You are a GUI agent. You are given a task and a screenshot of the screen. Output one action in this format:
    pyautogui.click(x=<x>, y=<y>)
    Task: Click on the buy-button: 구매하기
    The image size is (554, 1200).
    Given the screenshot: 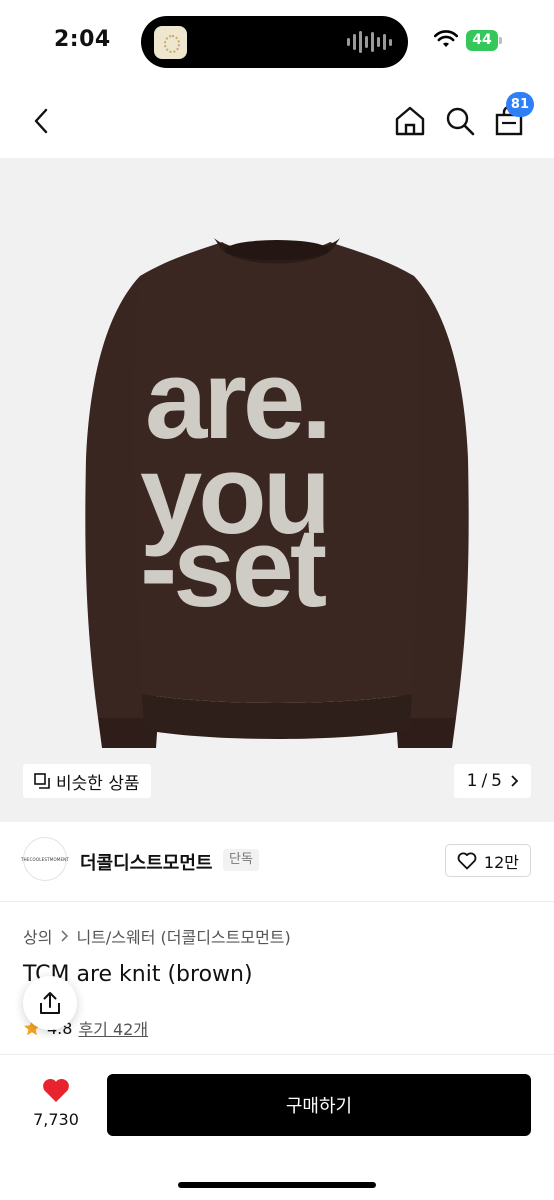 What is the action you would take?
    pyautogui.click(x=319, y=1105)
    